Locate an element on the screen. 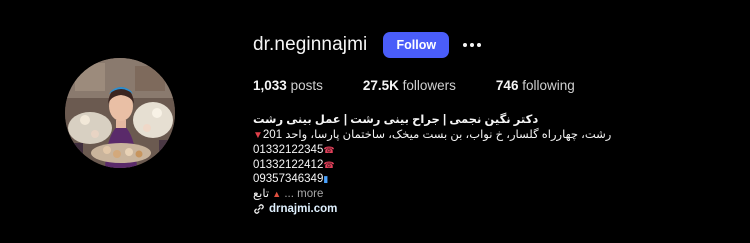 The height and width of the screenshot is (243, 750). following-count: 746 following is located at coordinates (535, 85).